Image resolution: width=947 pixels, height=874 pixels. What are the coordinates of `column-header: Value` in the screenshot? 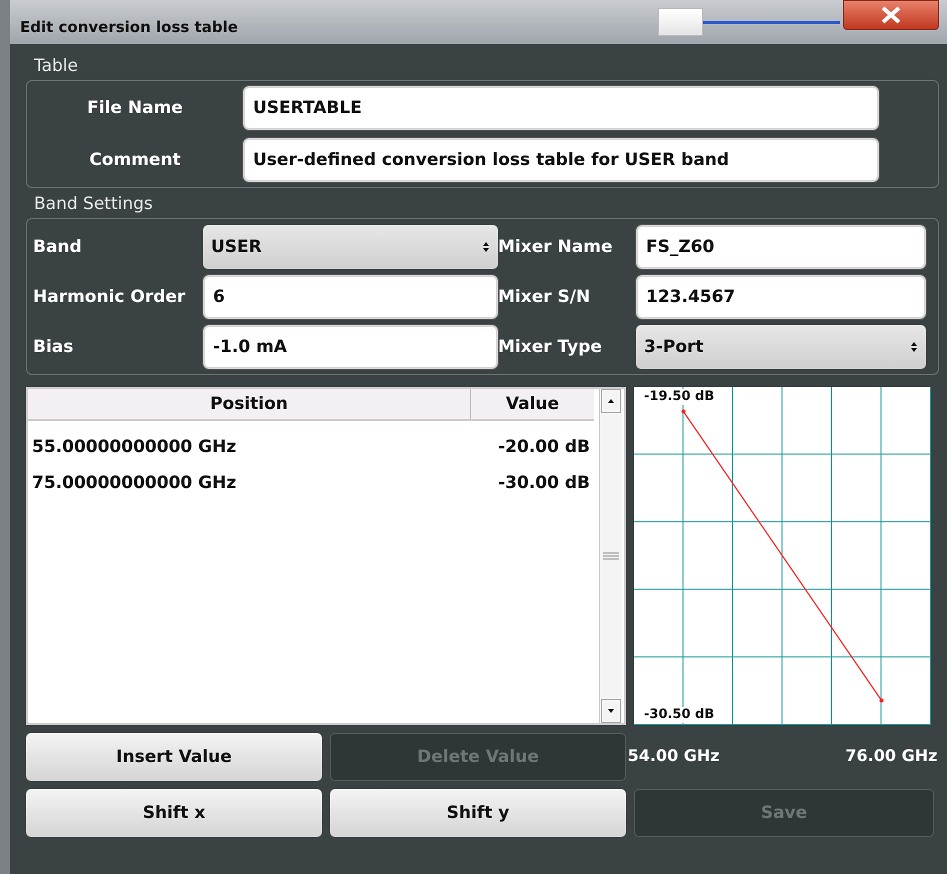 It's located at (532, 404).